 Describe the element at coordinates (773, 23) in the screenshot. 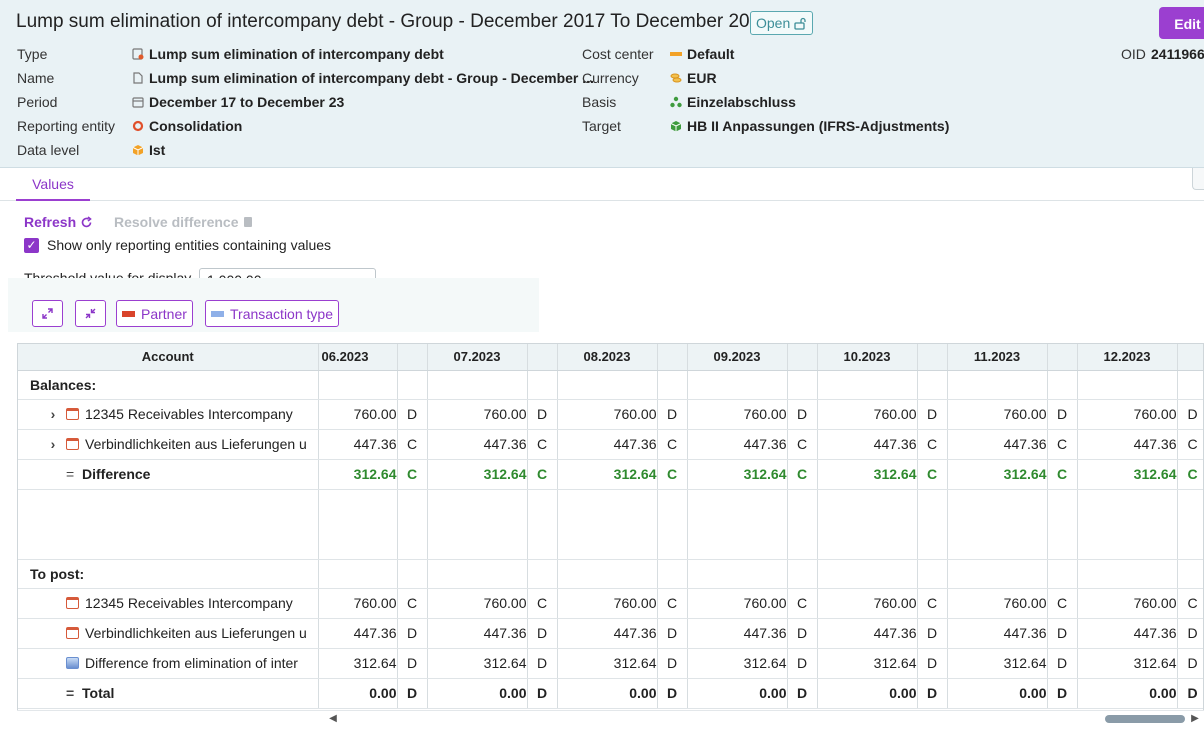

I see `status-label: Open` at that location.